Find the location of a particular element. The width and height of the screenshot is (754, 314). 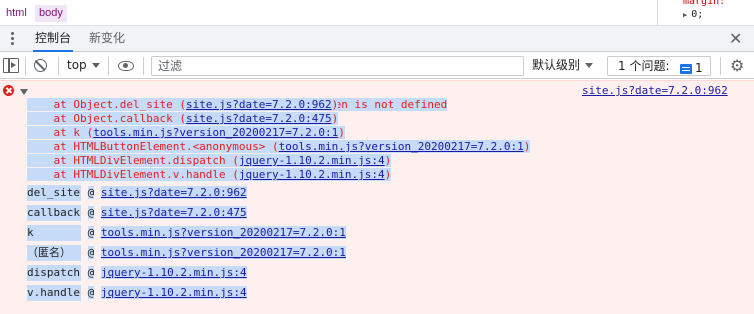

collapse-triangle-icon is located at coordinates (24, 92).